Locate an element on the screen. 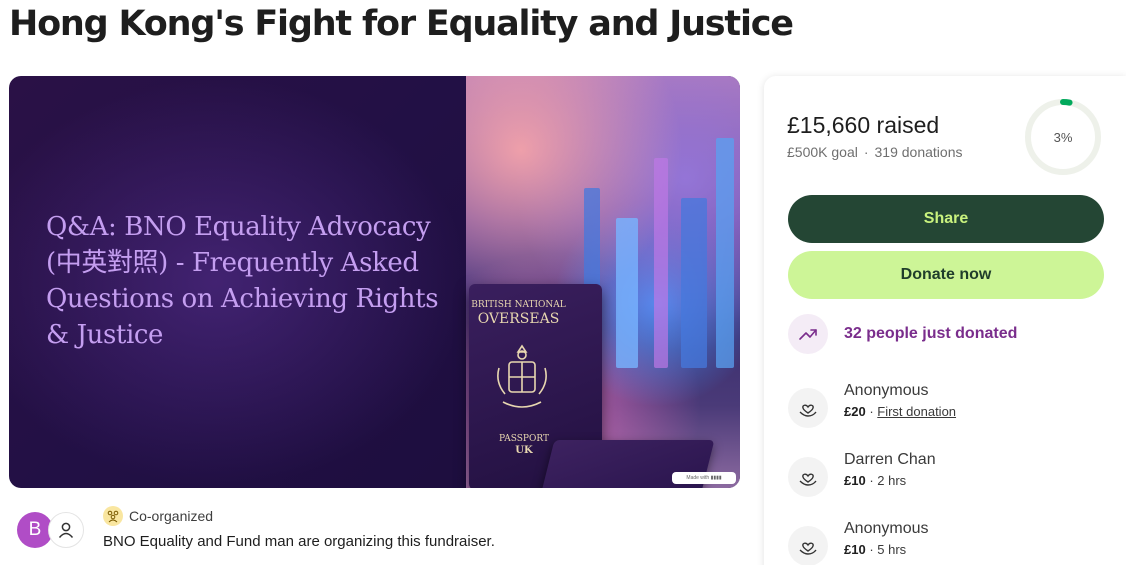  donor-time: 5 hrs is located at coordinates (892, 549).